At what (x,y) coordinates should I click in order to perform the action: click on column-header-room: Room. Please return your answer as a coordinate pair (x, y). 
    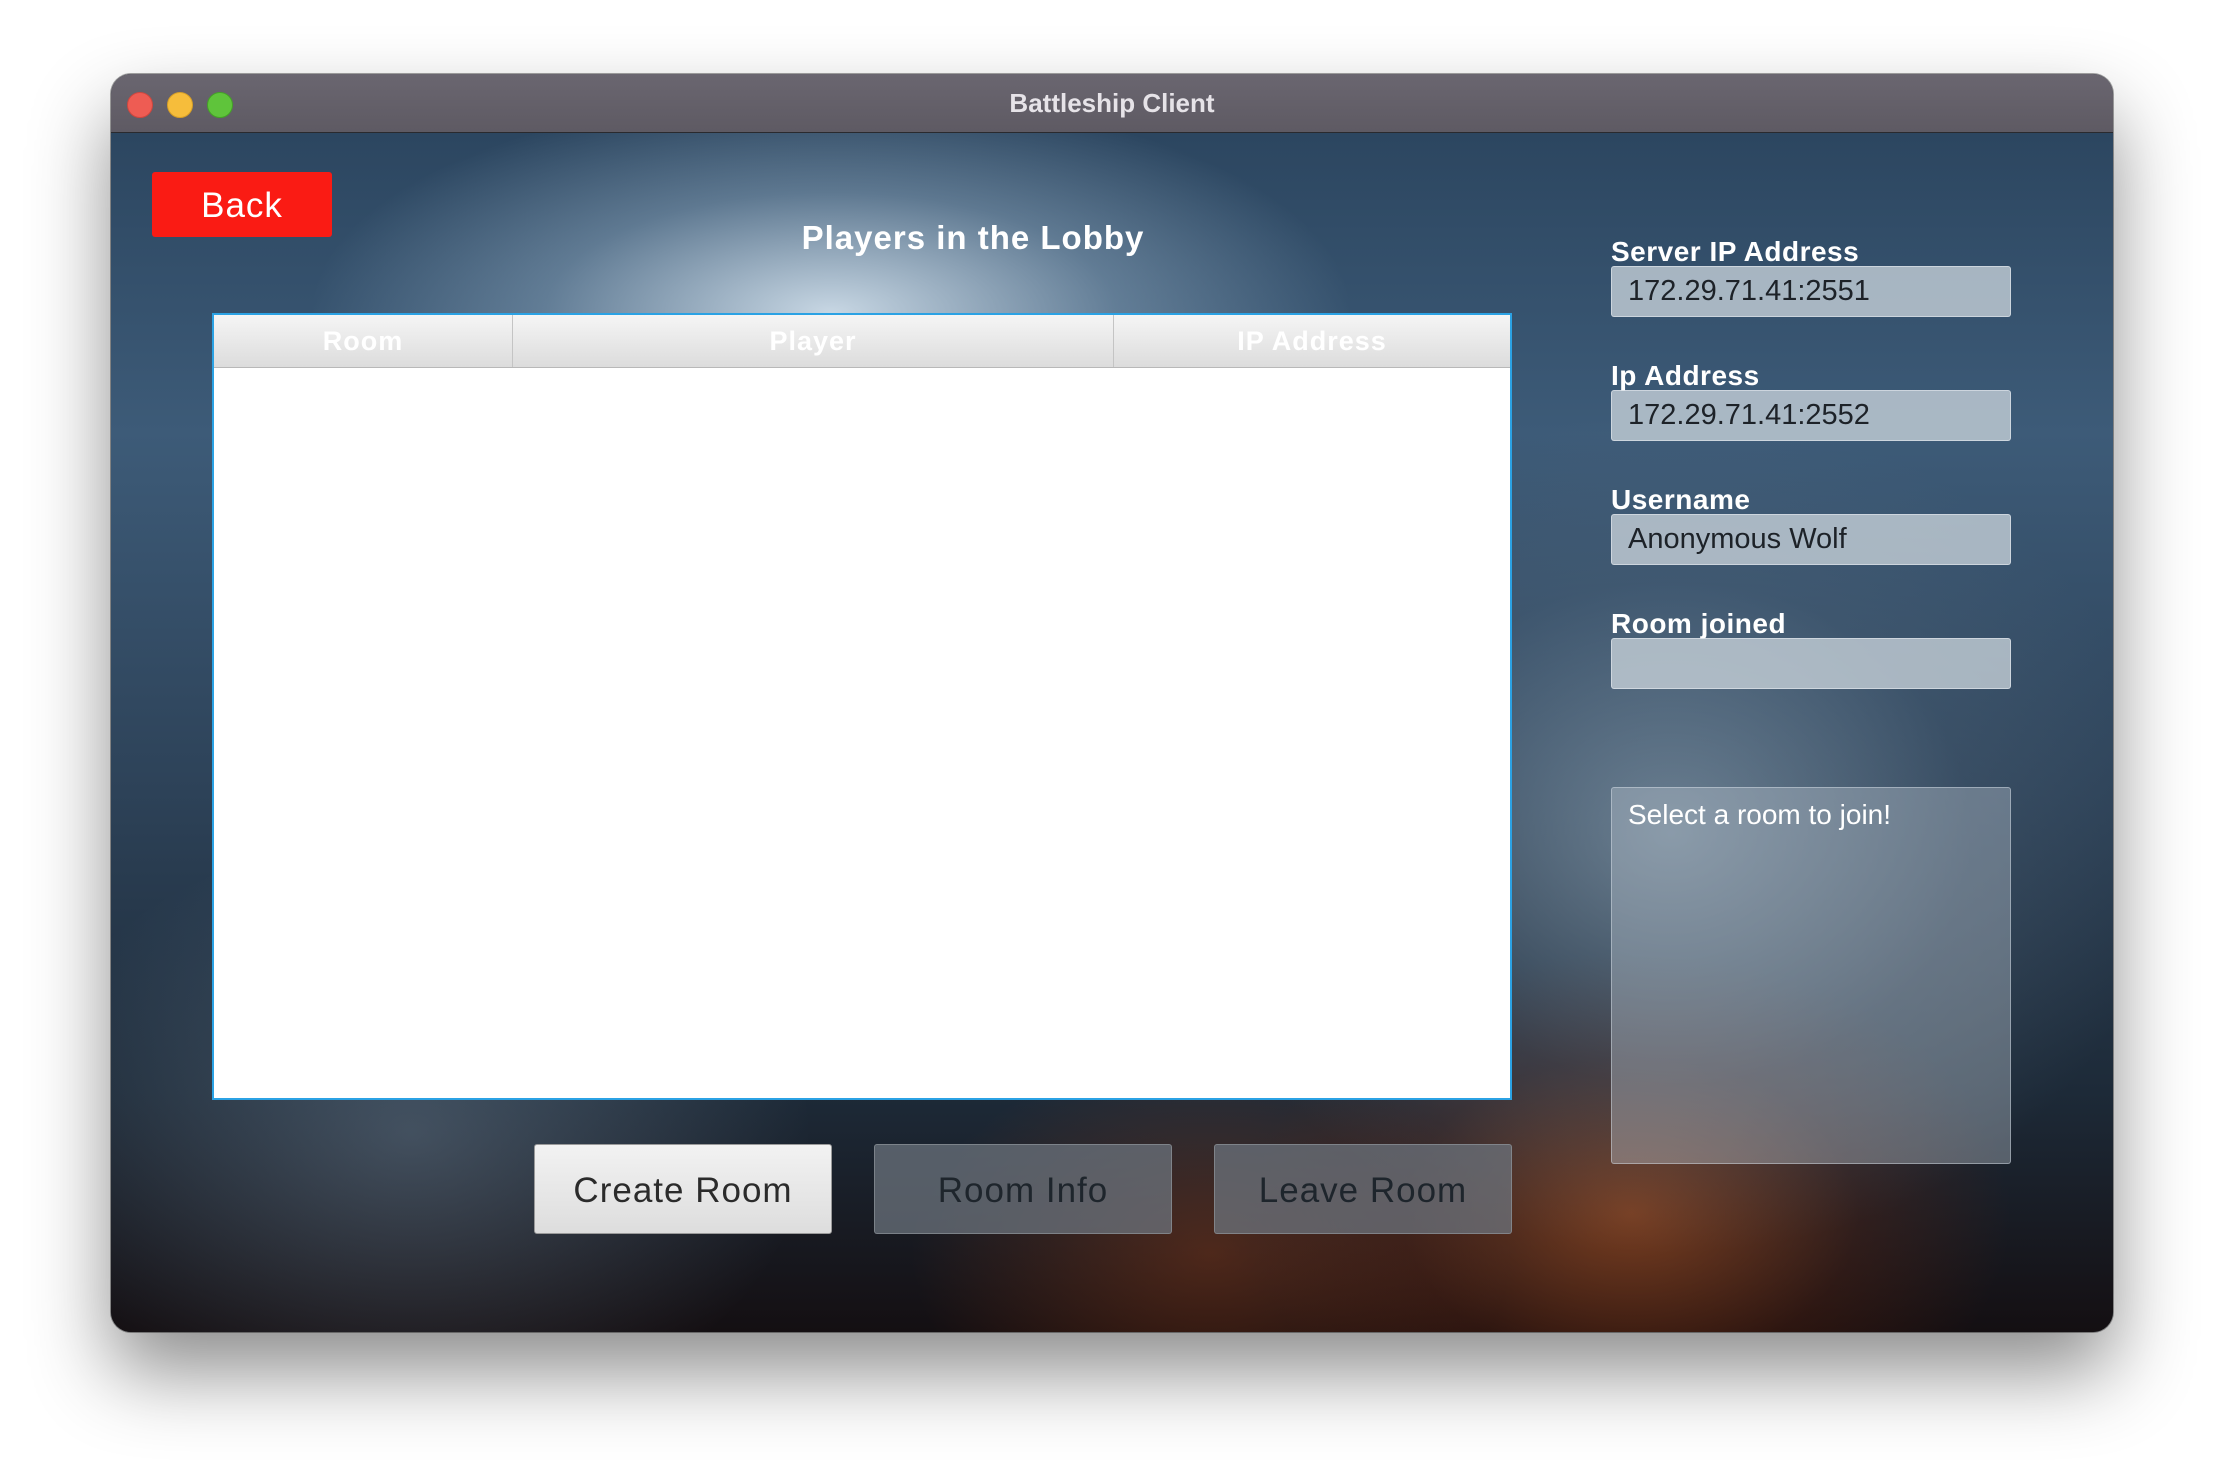
    Looking at the image, I should click on (363, 341).